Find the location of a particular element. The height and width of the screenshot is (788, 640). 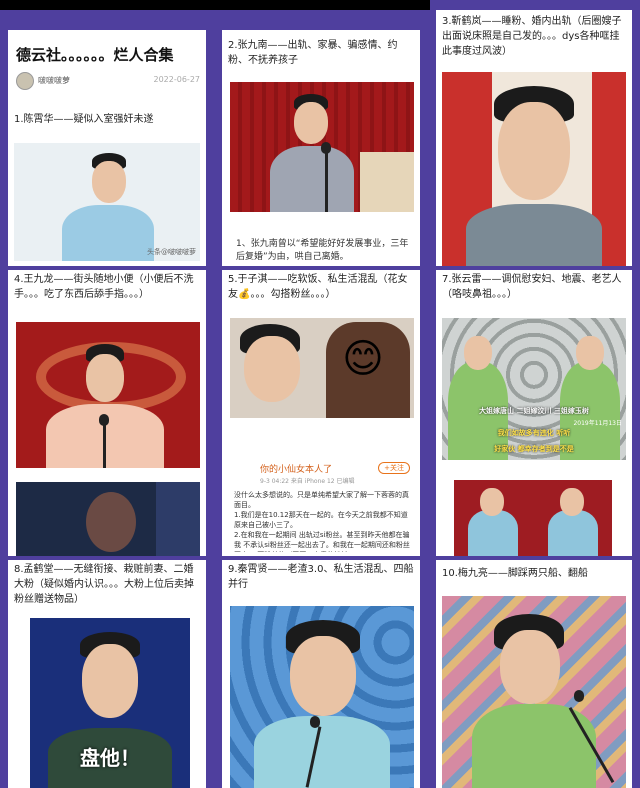

meme-caption: 盘他！ is located at coordinates (110, 758).